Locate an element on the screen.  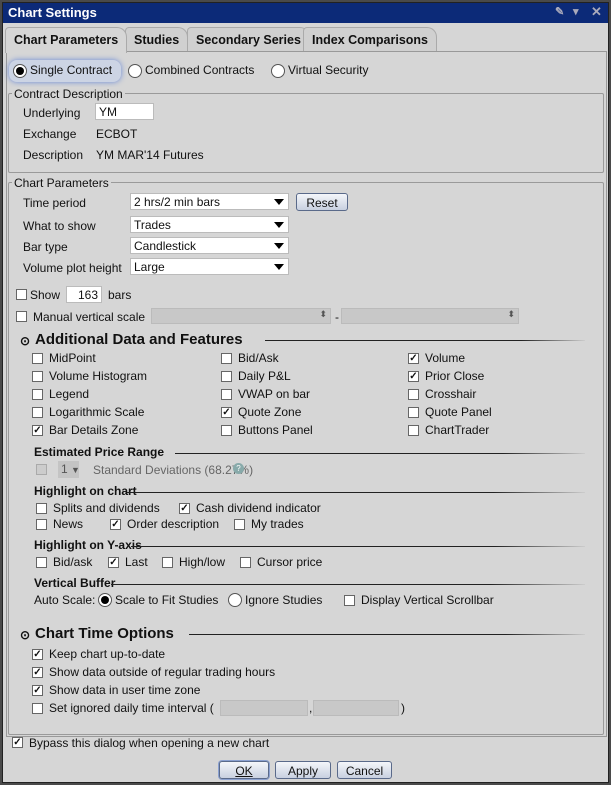
option-0-checkbox is located at coordinates (37, 358).